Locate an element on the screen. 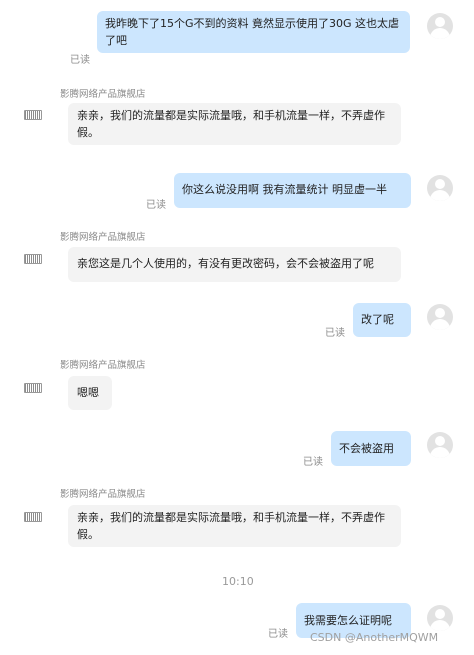 This screenshot has width=474, height=655. user-message-bubble: 你这么说没用啊 我有流量统计 明显虚一半 is located at coordinates (292, 190).